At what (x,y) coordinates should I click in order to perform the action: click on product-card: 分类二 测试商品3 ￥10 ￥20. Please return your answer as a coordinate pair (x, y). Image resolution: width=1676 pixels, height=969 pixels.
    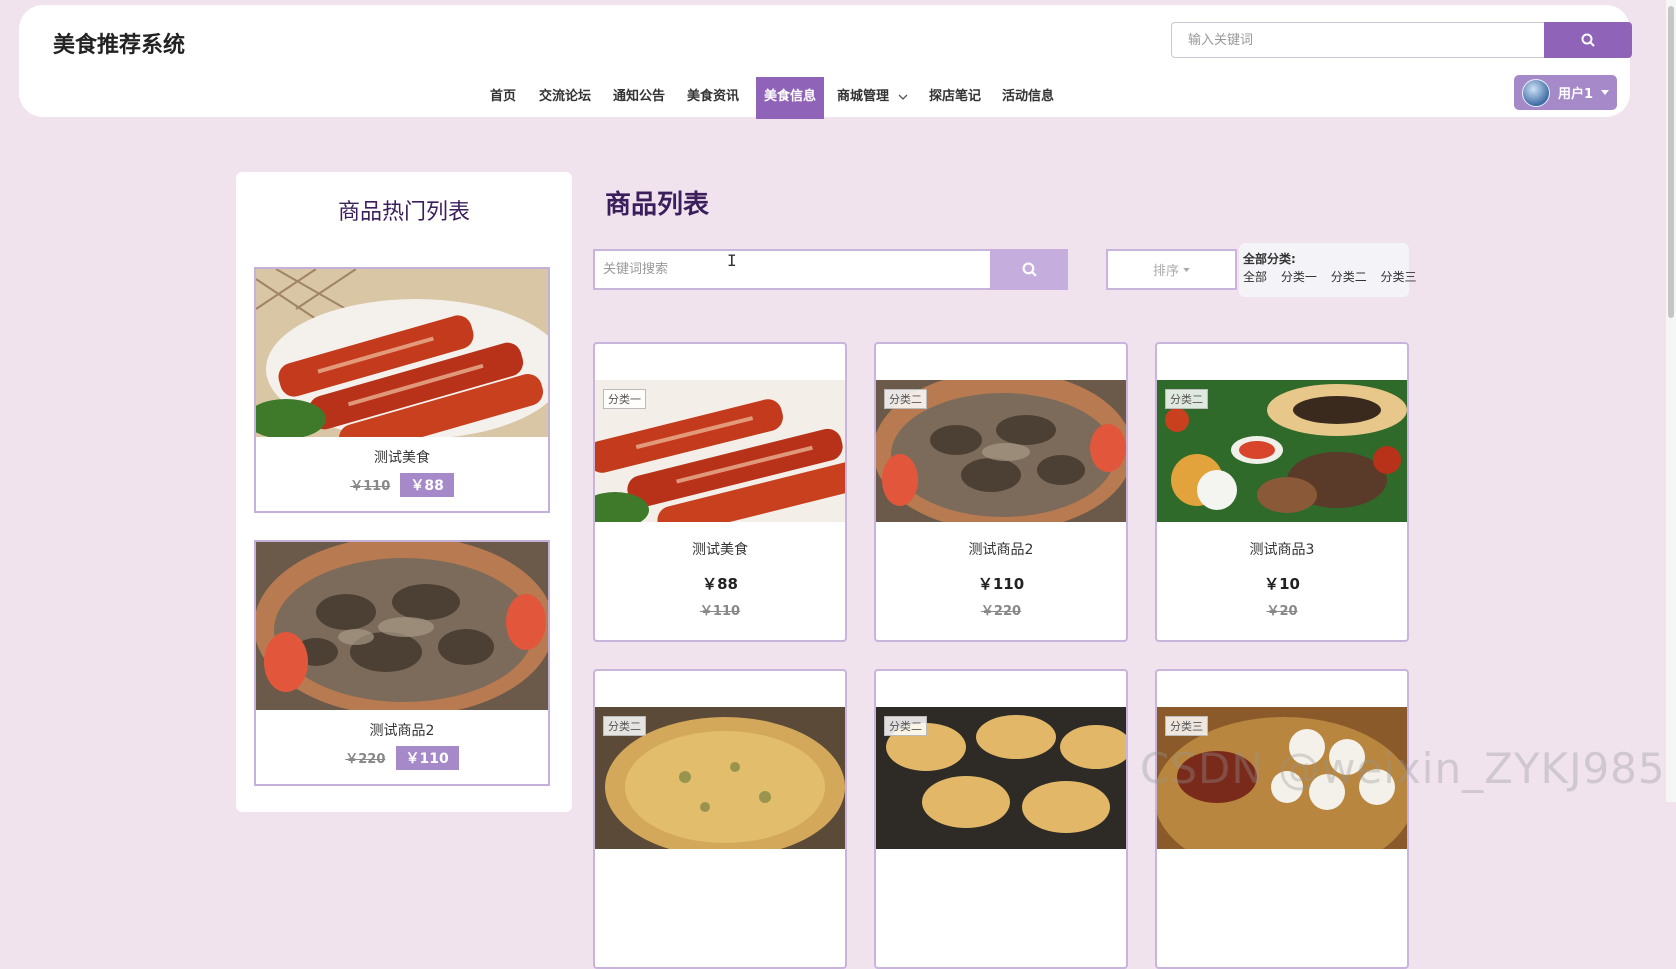
    Looking at the image, I should click on (1282, 492).